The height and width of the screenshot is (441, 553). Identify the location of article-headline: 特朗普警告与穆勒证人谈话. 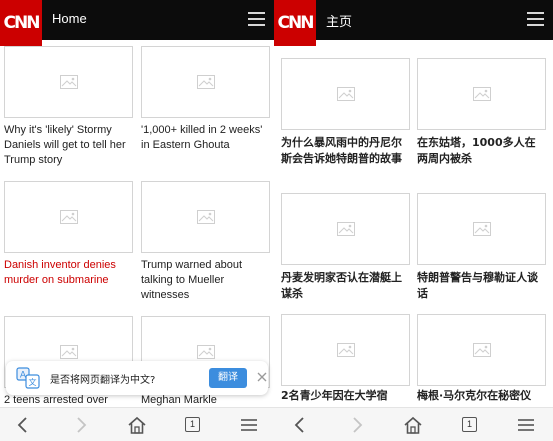
(481, 286).